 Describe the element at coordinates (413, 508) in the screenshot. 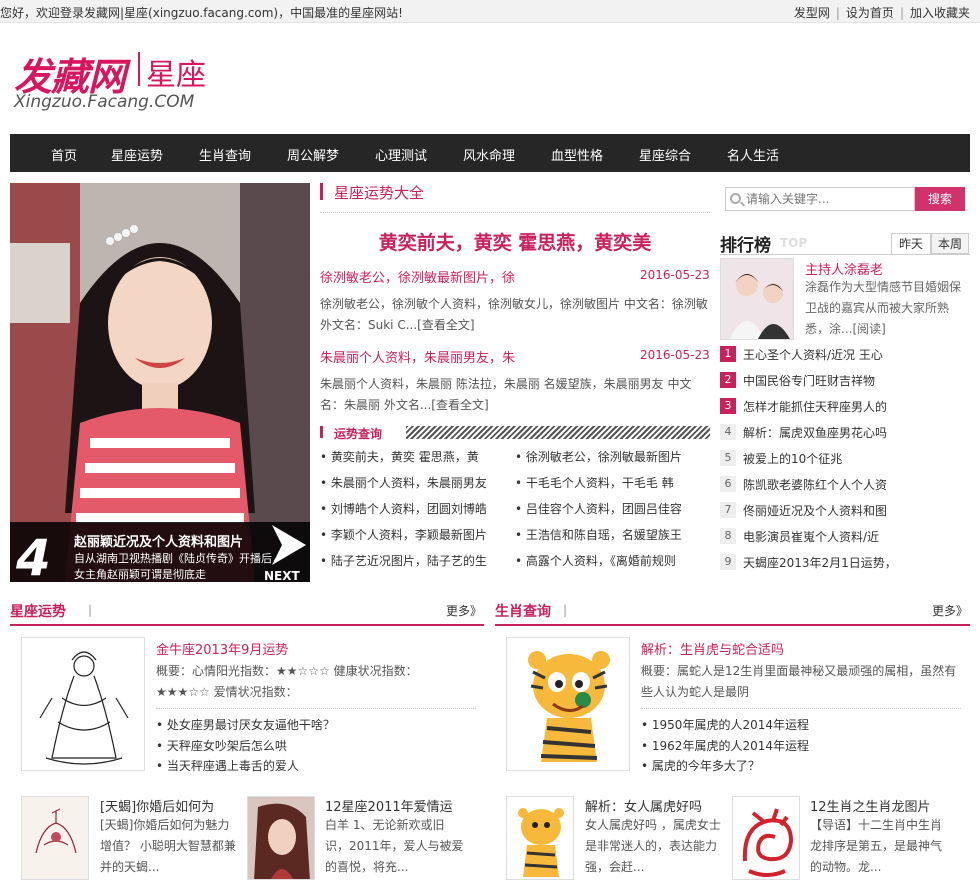

I see `list-item: • 刘博皓个人资料，团圆刘博皓` at that location.